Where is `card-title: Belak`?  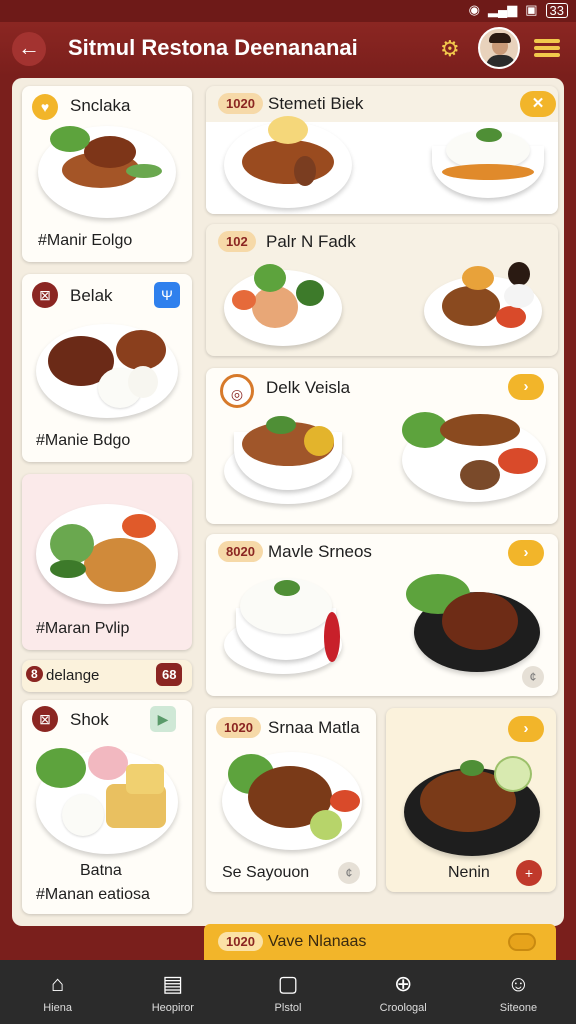 card-title: Belak is located at coordinates (91, 295).